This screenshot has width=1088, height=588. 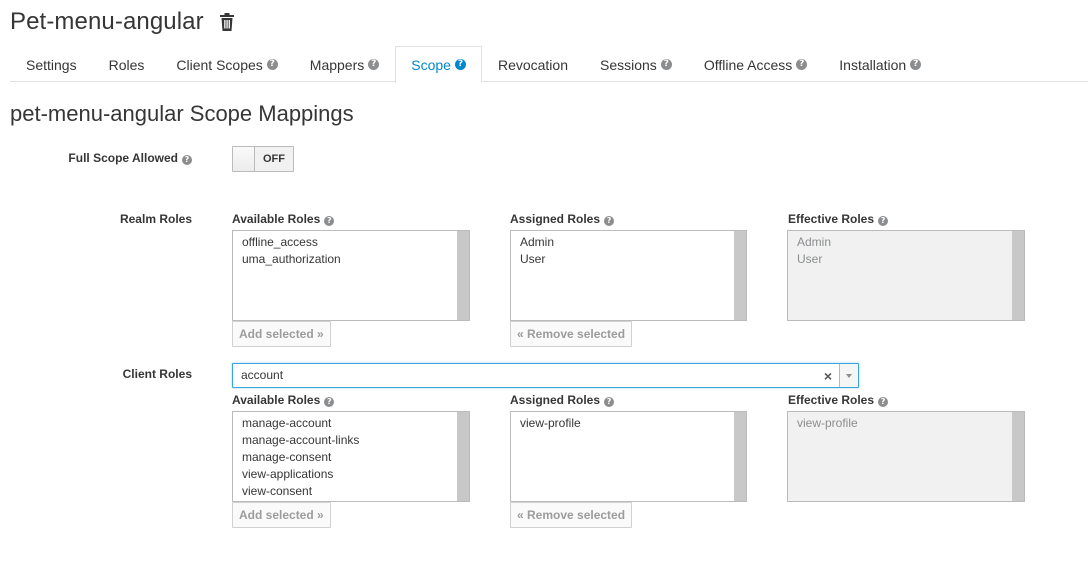 What do you see at coordinates (810, 259) in the screenshot?
I see `realm-effective-role: User` at bounding box center [810, 259].